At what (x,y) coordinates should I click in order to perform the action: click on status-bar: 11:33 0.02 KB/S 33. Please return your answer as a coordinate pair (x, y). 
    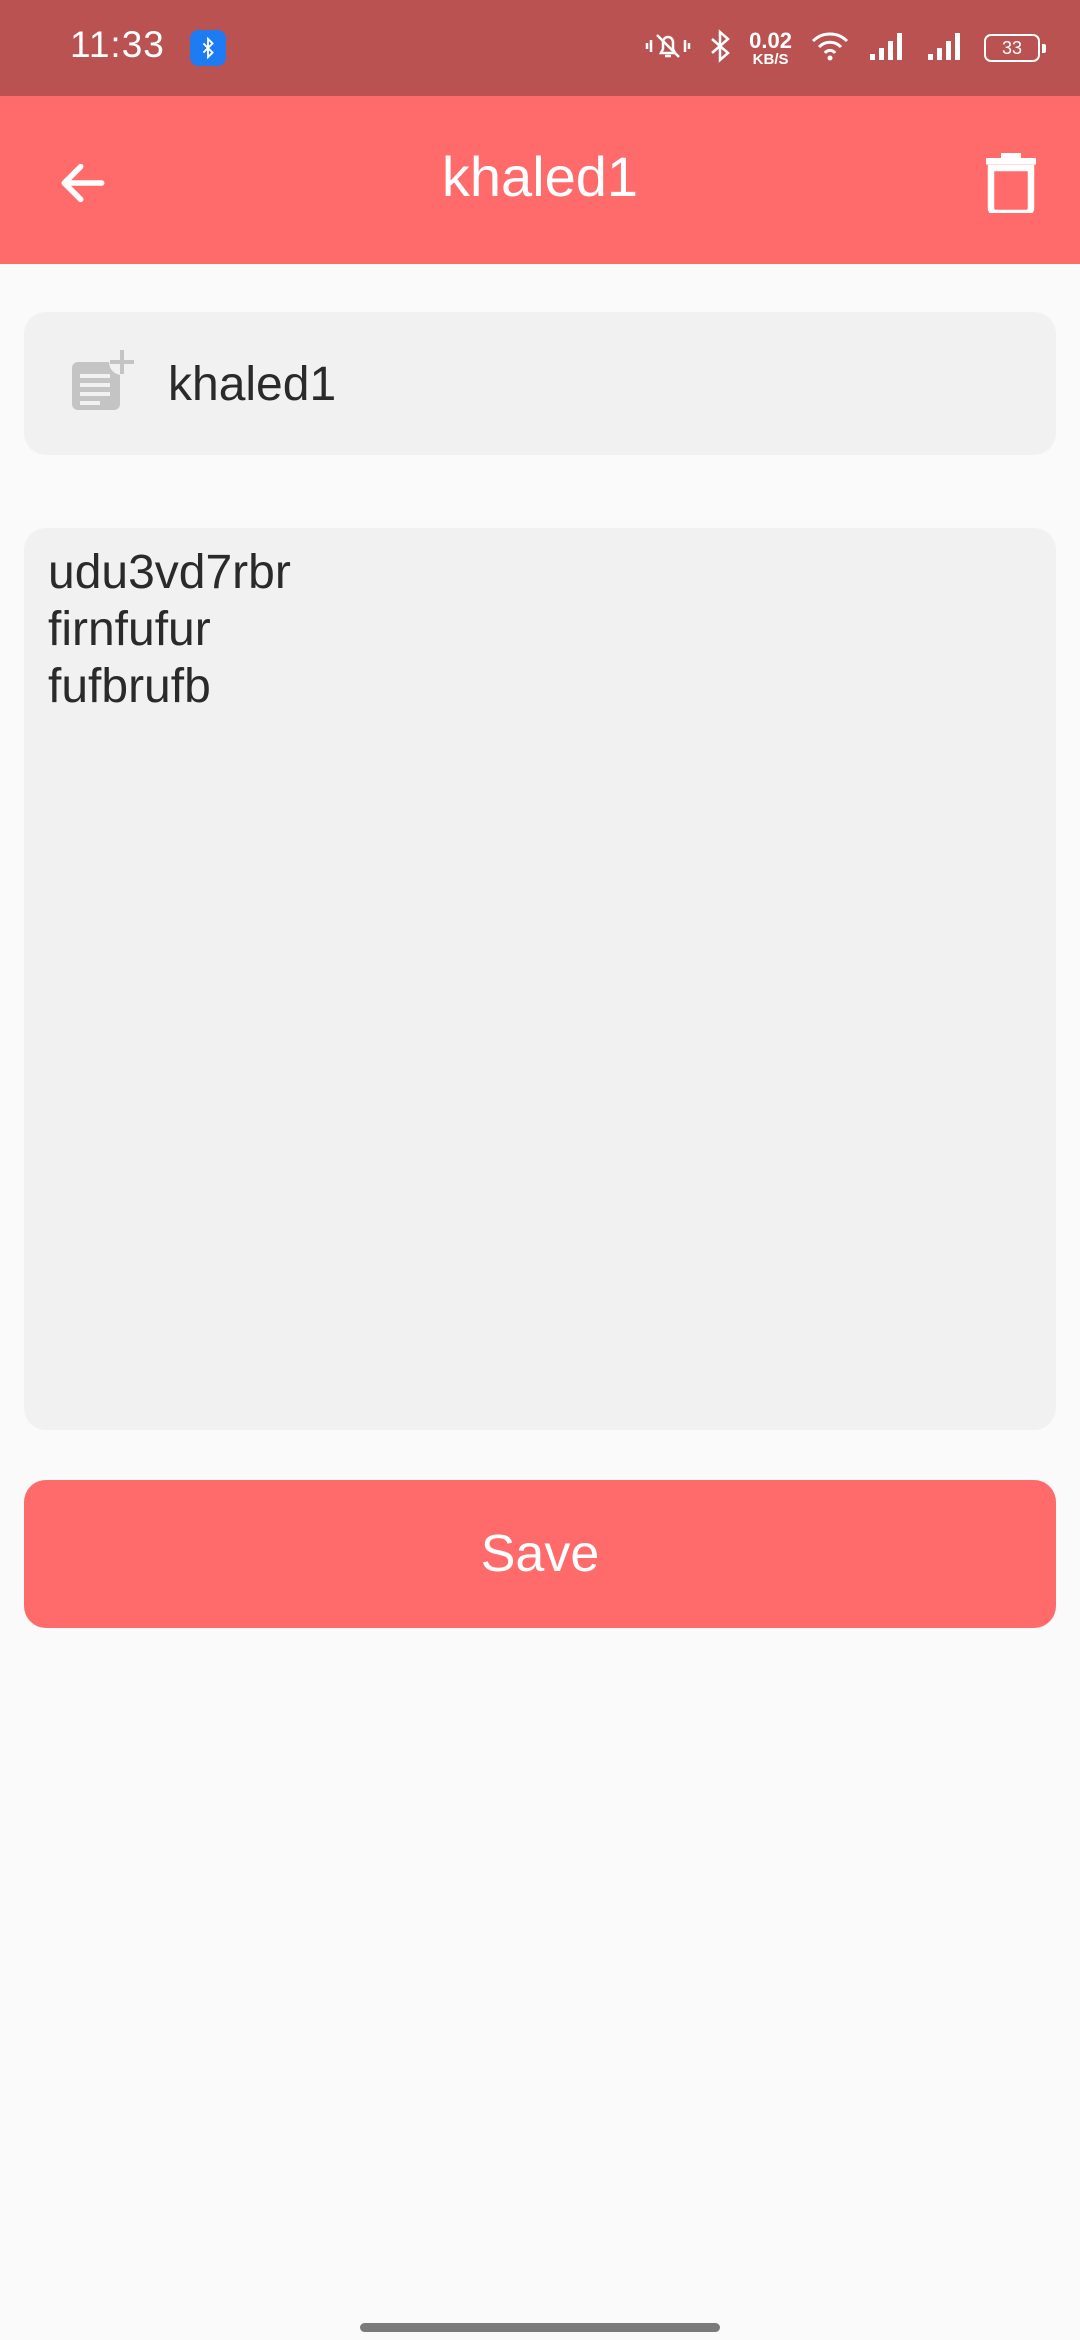
    Looking at the image, I should click on (540, 48).